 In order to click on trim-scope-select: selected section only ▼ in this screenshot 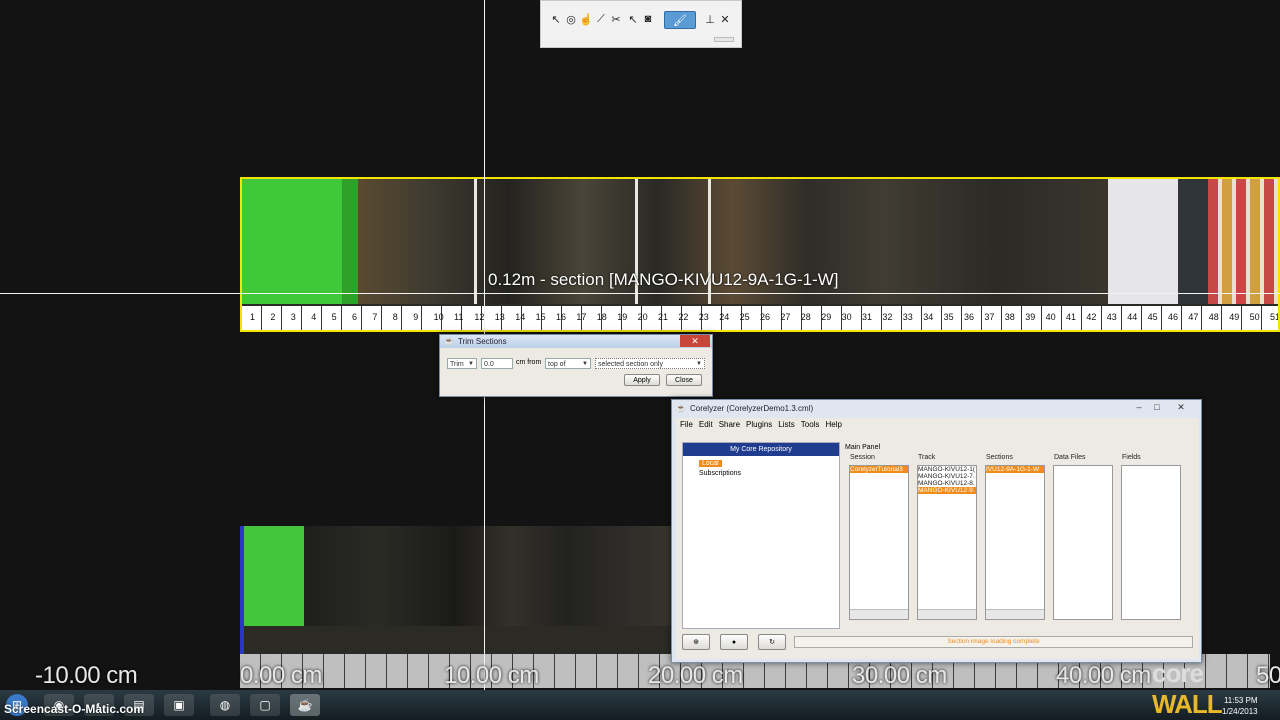, I will do `click(650, 363)`.